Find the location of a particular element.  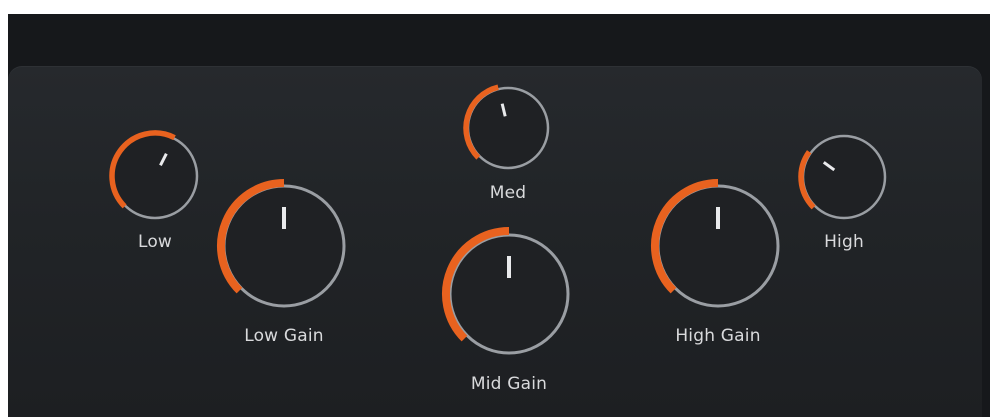

low-gain-knob-graphic is located at coordinates (281, 243).